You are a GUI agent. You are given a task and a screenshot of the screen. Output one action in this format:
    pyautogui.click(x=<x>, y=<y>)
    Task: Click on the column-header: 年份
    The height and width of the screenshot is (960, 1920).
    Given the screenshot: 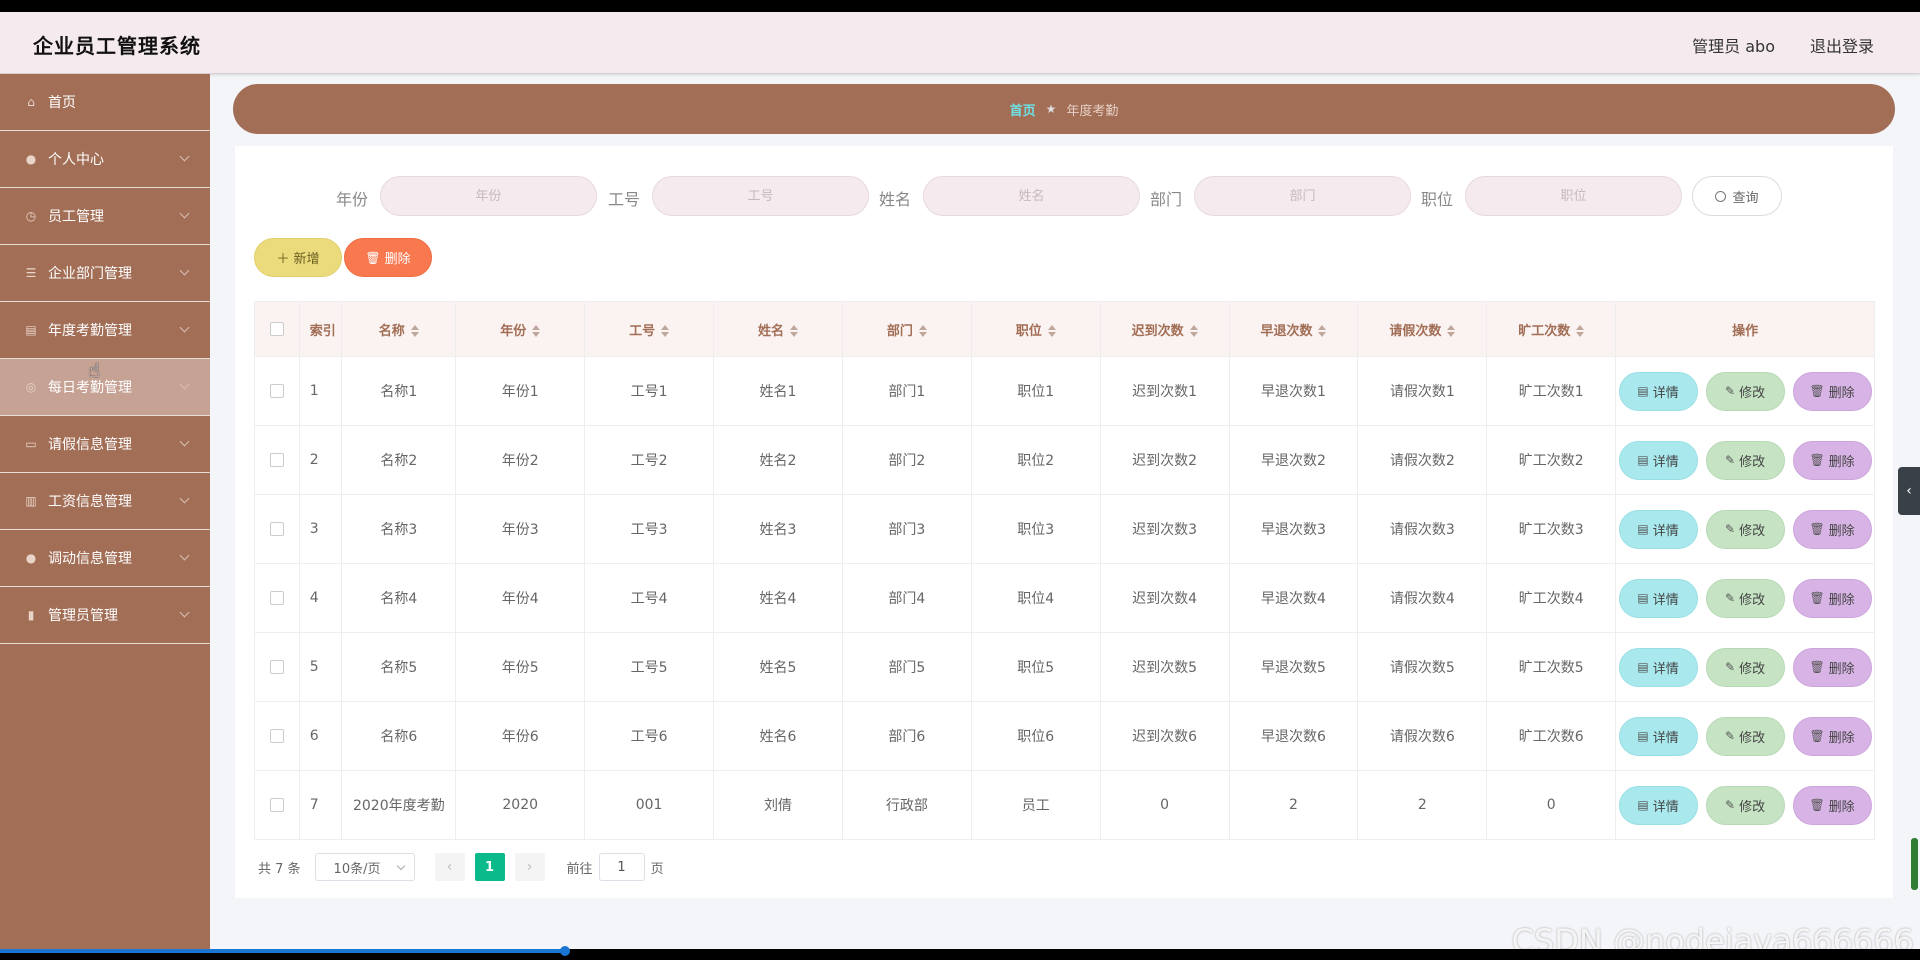 What is the action you would take?
    pyautogui.click(x=520, y=329)
    